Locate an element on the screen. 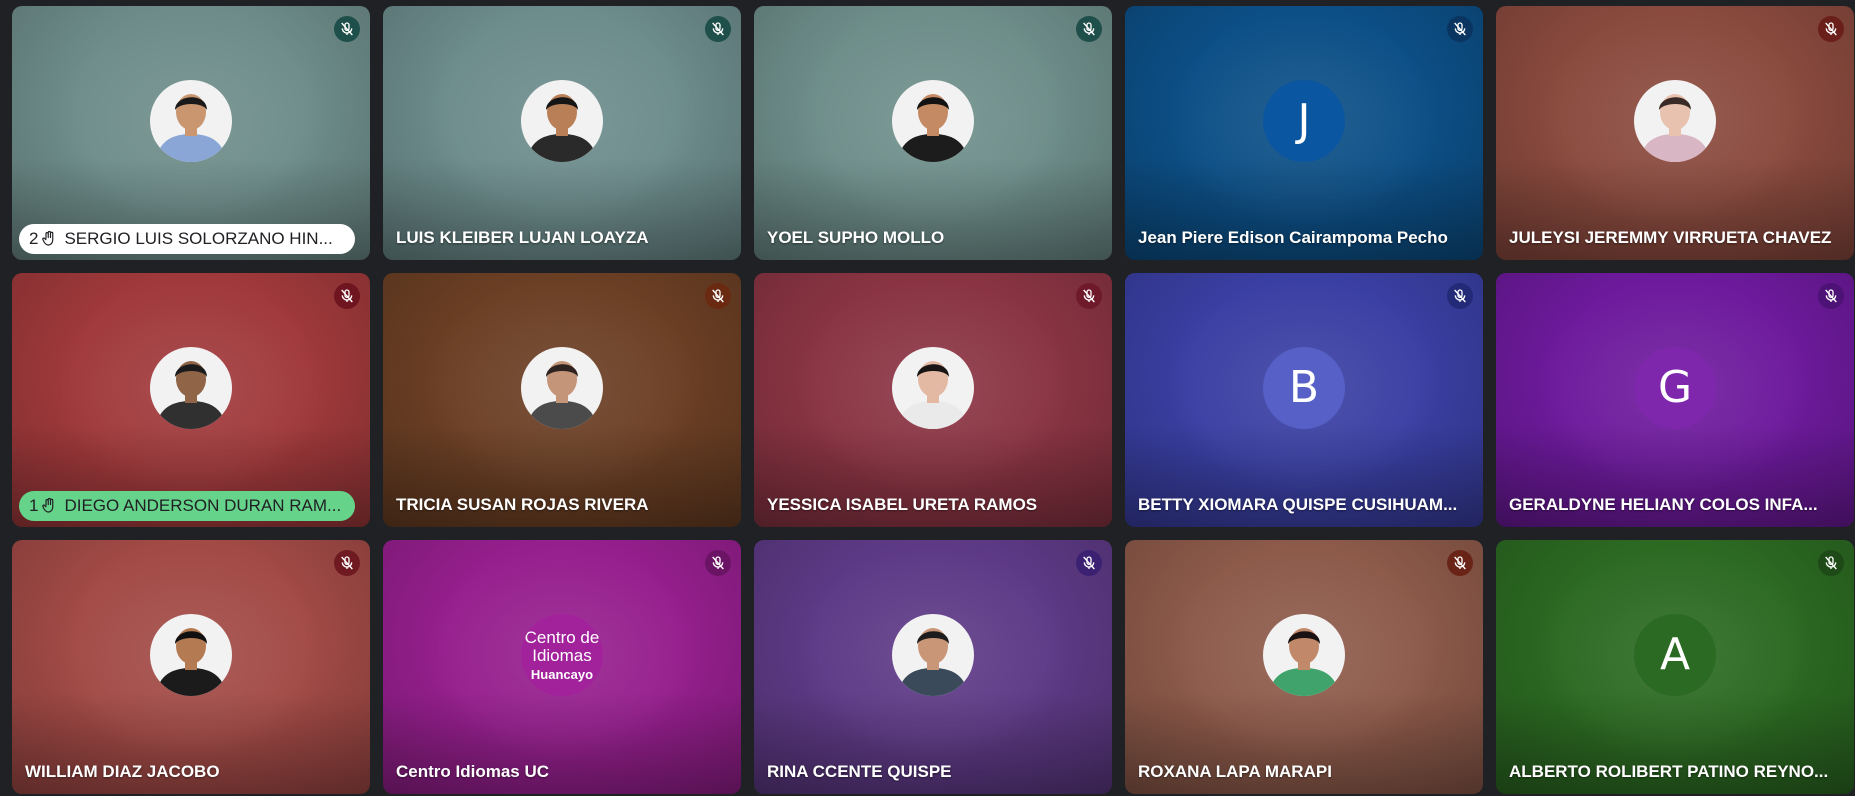 The image size is (1855, 796). participant-name: YESSICA ISABEL URETA RAMOS is located at coordinates (902, 504).